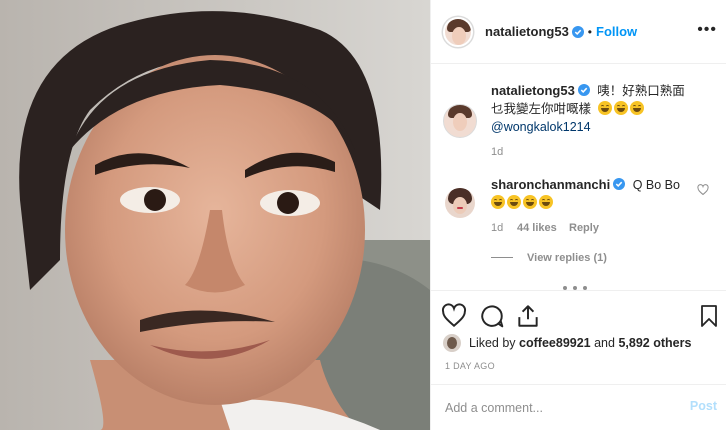 This screenshot has width=726, height=430. Describe the element at coordinates (541, 127) in the screenshot. I see `caption-mention: @wongkalok1214` at that location.